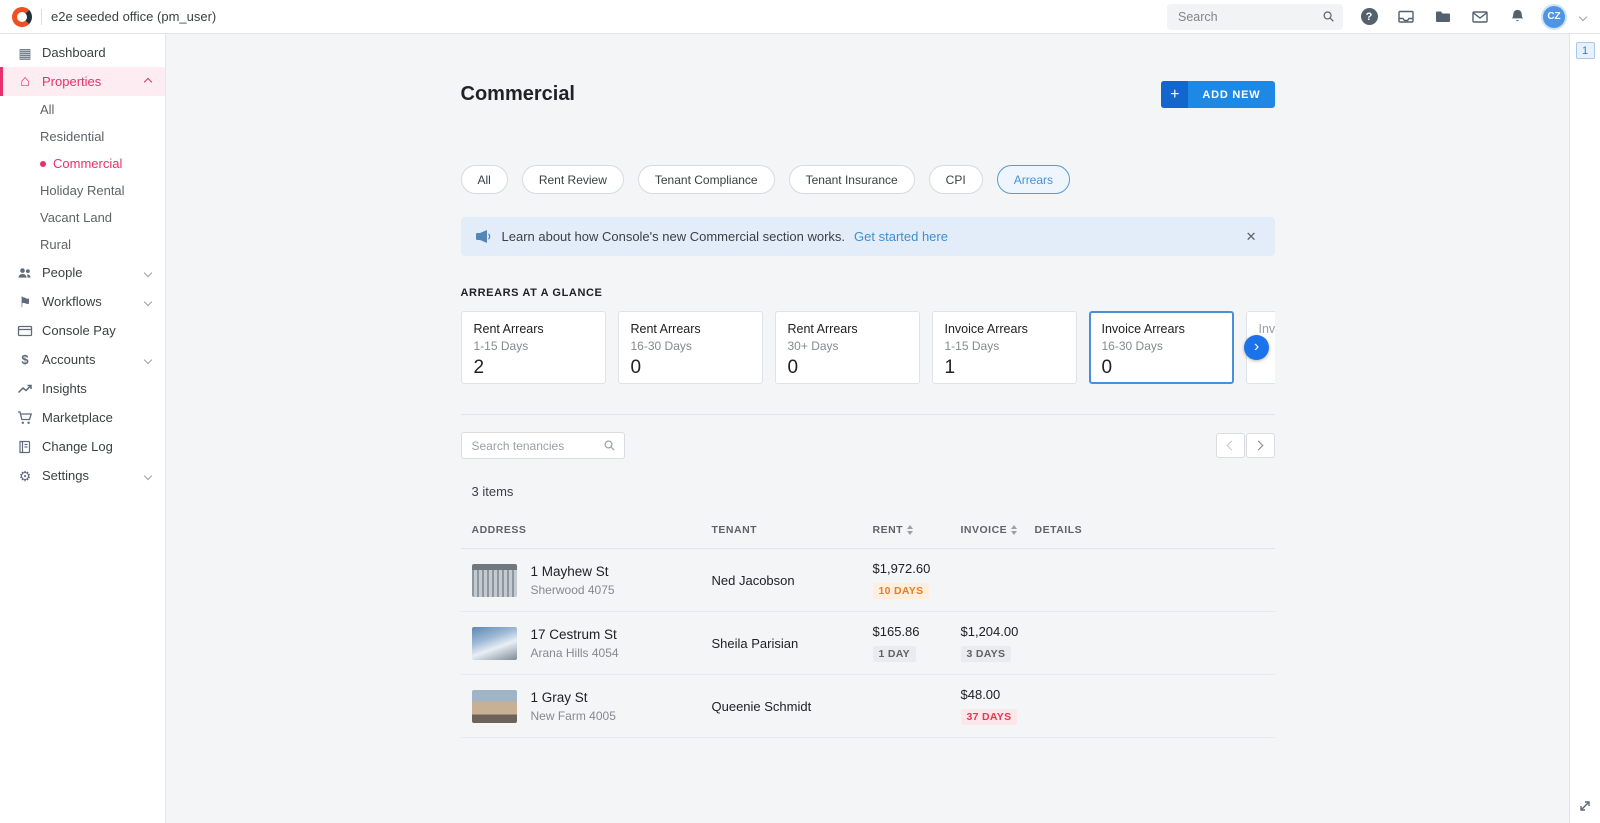 The height and width of the screenshot is (823, 1600). I want to click on topbar-actions: ? CZ, so click(1377, 16).